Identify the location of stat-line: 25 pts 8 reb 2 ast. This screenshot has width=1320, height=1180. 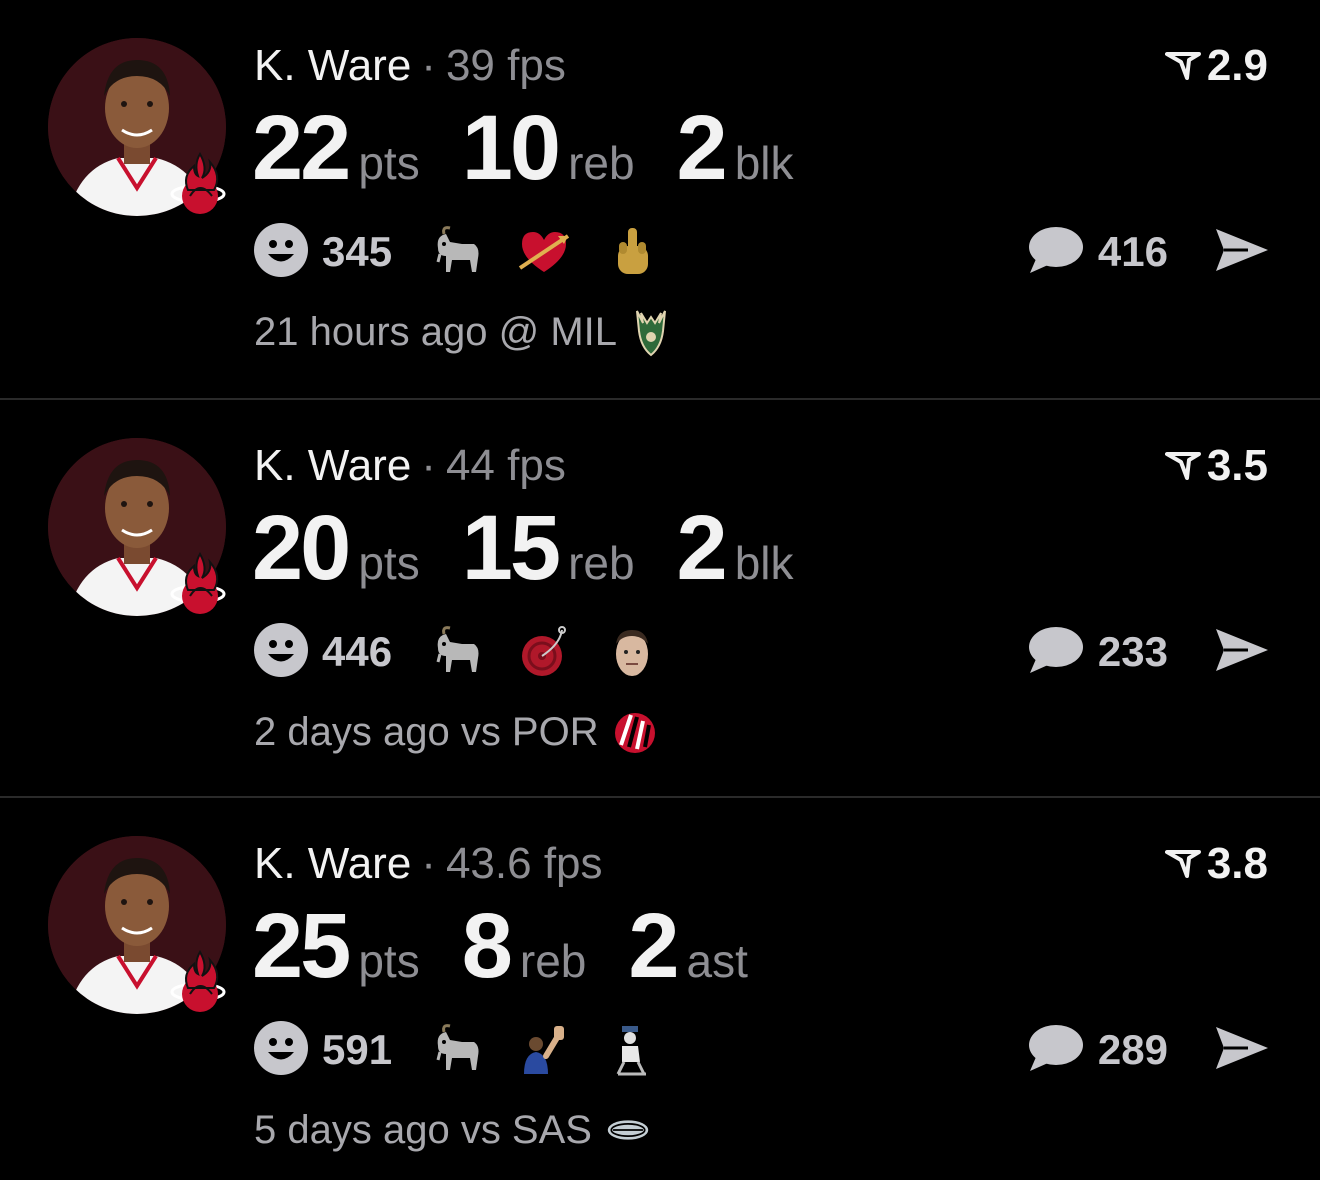
(521, 946).